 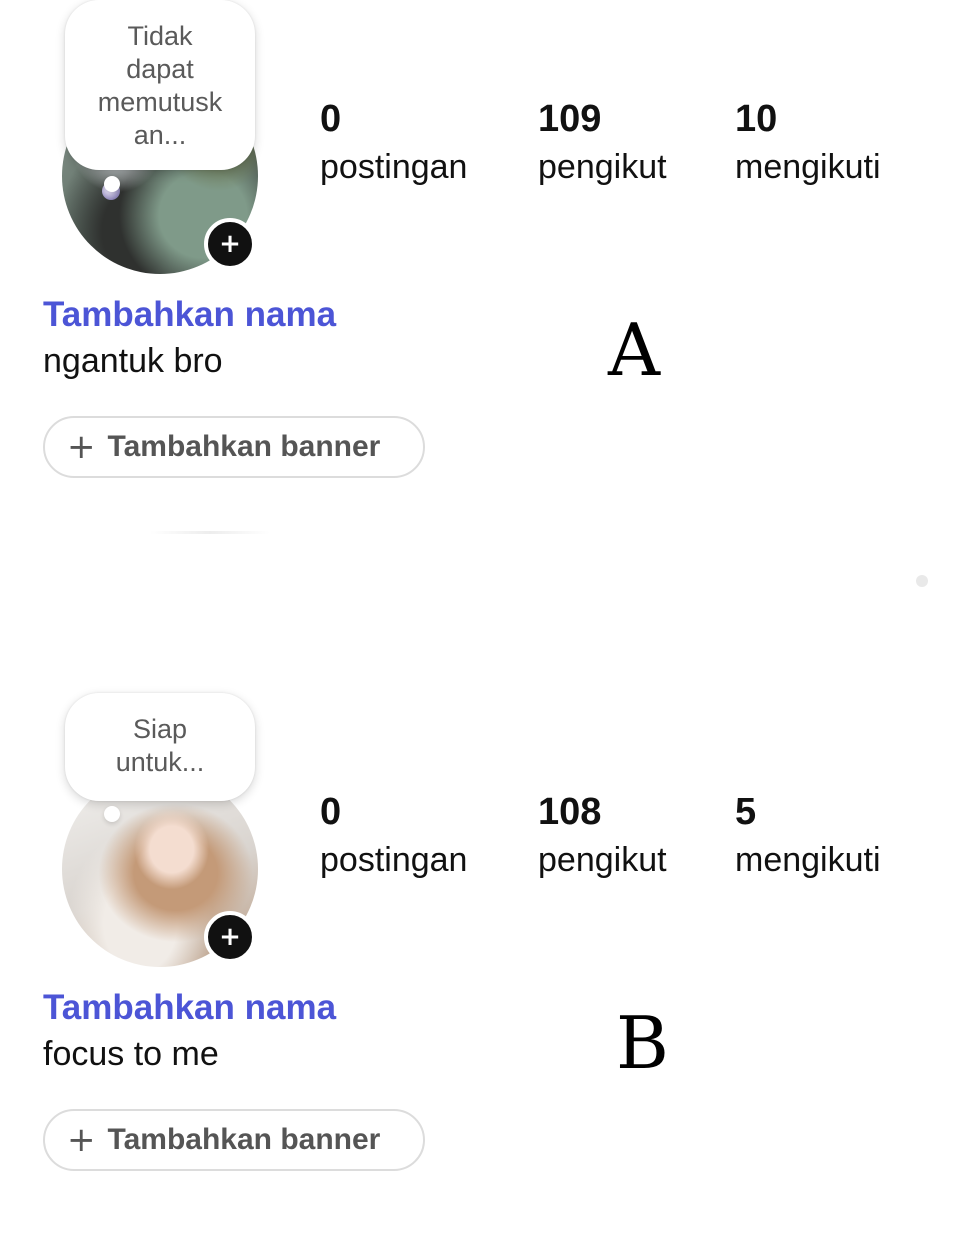 What do you see at coordinates (808, 837) in the screenshot?
I see `stat-following: 5 mengikuti` at bounding box center [808, 837].